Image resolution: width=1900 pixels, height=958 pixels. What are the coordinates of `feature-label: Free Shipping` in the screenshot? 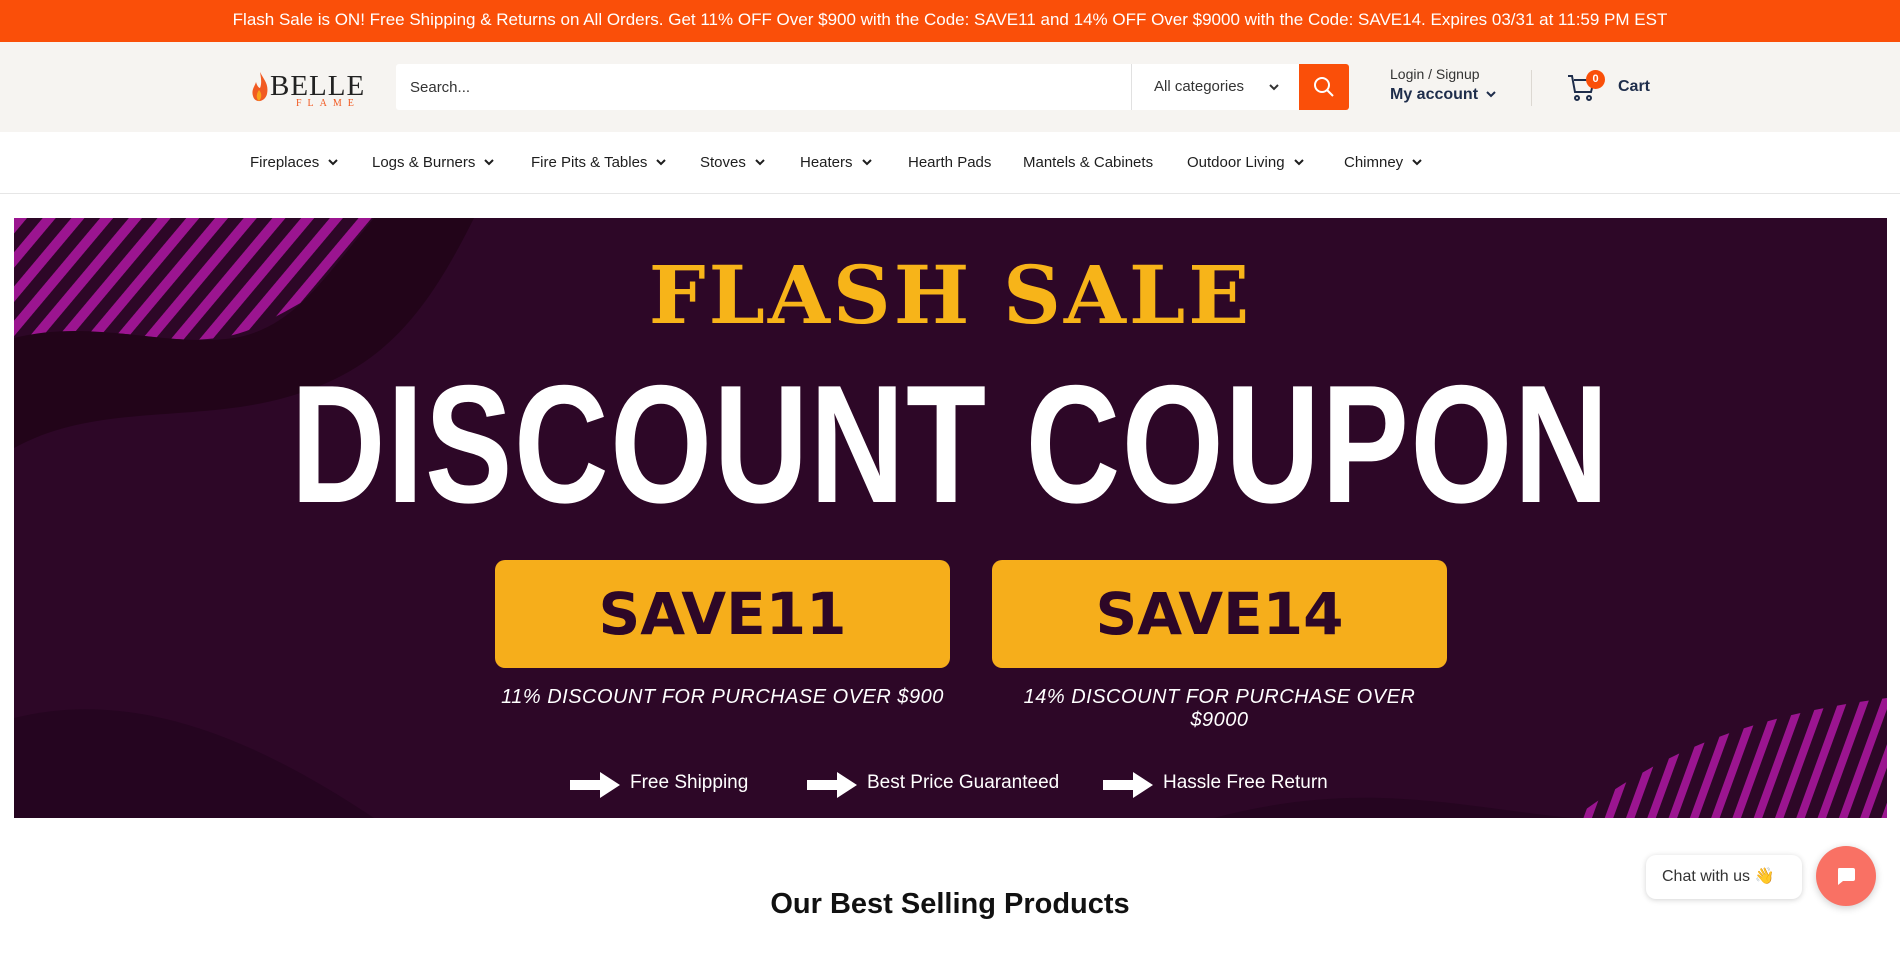 It's located at (689, 782).